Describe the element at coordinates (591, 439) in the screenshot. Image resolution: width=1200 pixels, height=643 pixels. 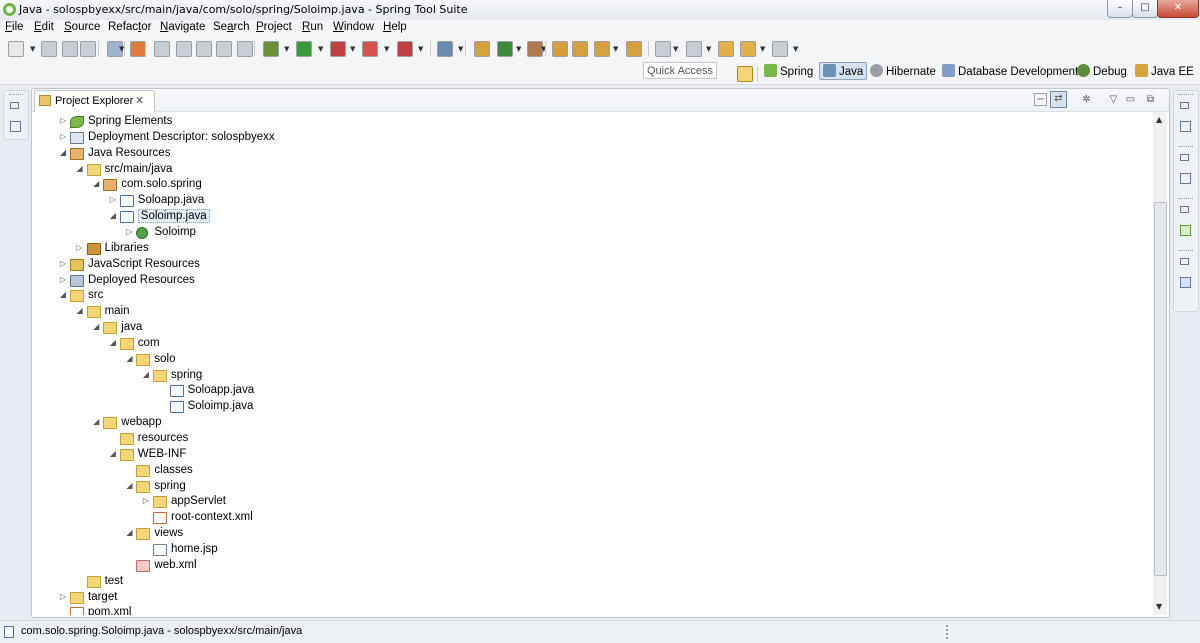
I see `tree-item: resources` at that location.